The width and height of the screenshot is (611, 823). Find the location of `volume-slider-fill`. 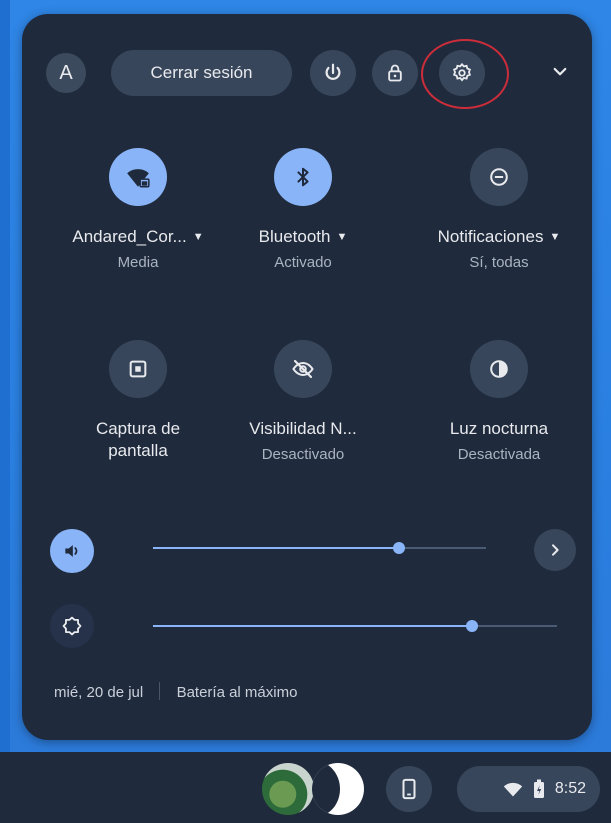

volume-slider-fill is located at coordinates (276, 548).